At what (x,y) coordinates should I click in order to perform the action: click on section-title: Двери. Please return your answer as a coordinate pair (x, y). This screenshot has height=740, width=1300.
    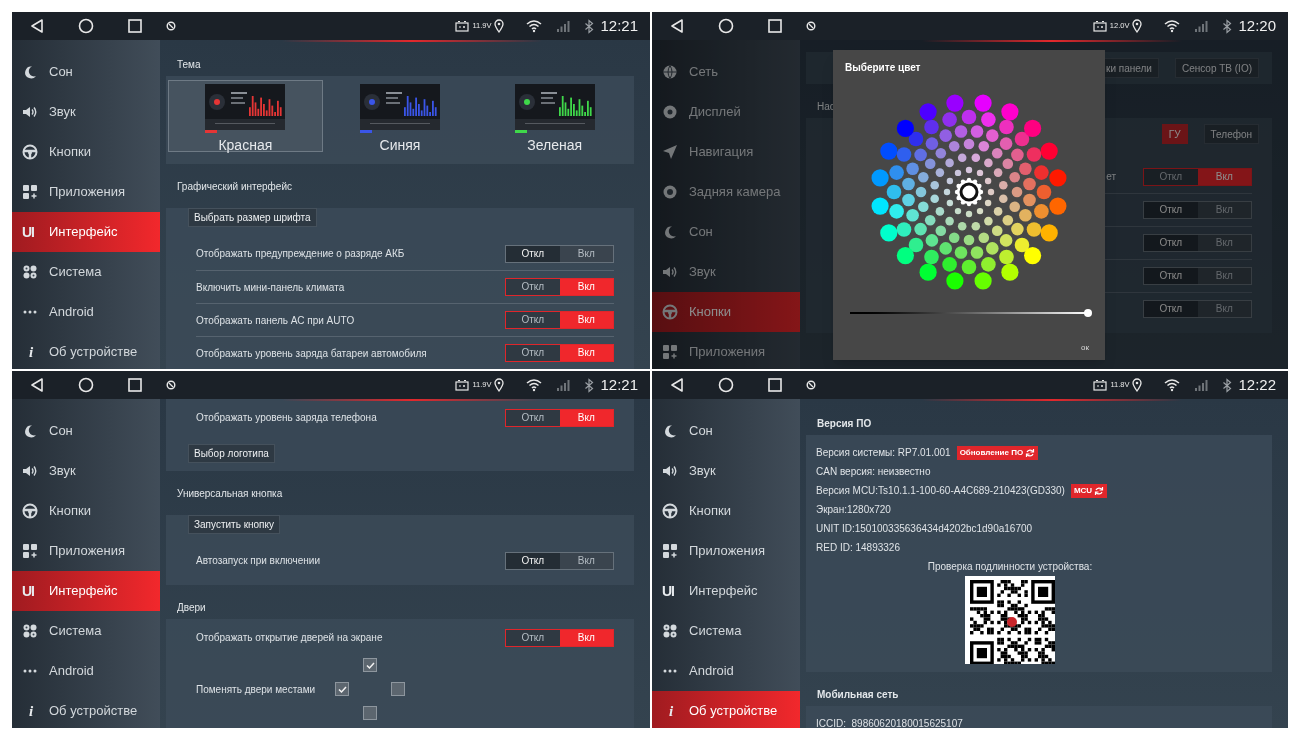
    Looking at the image, I should click on (191, 607).